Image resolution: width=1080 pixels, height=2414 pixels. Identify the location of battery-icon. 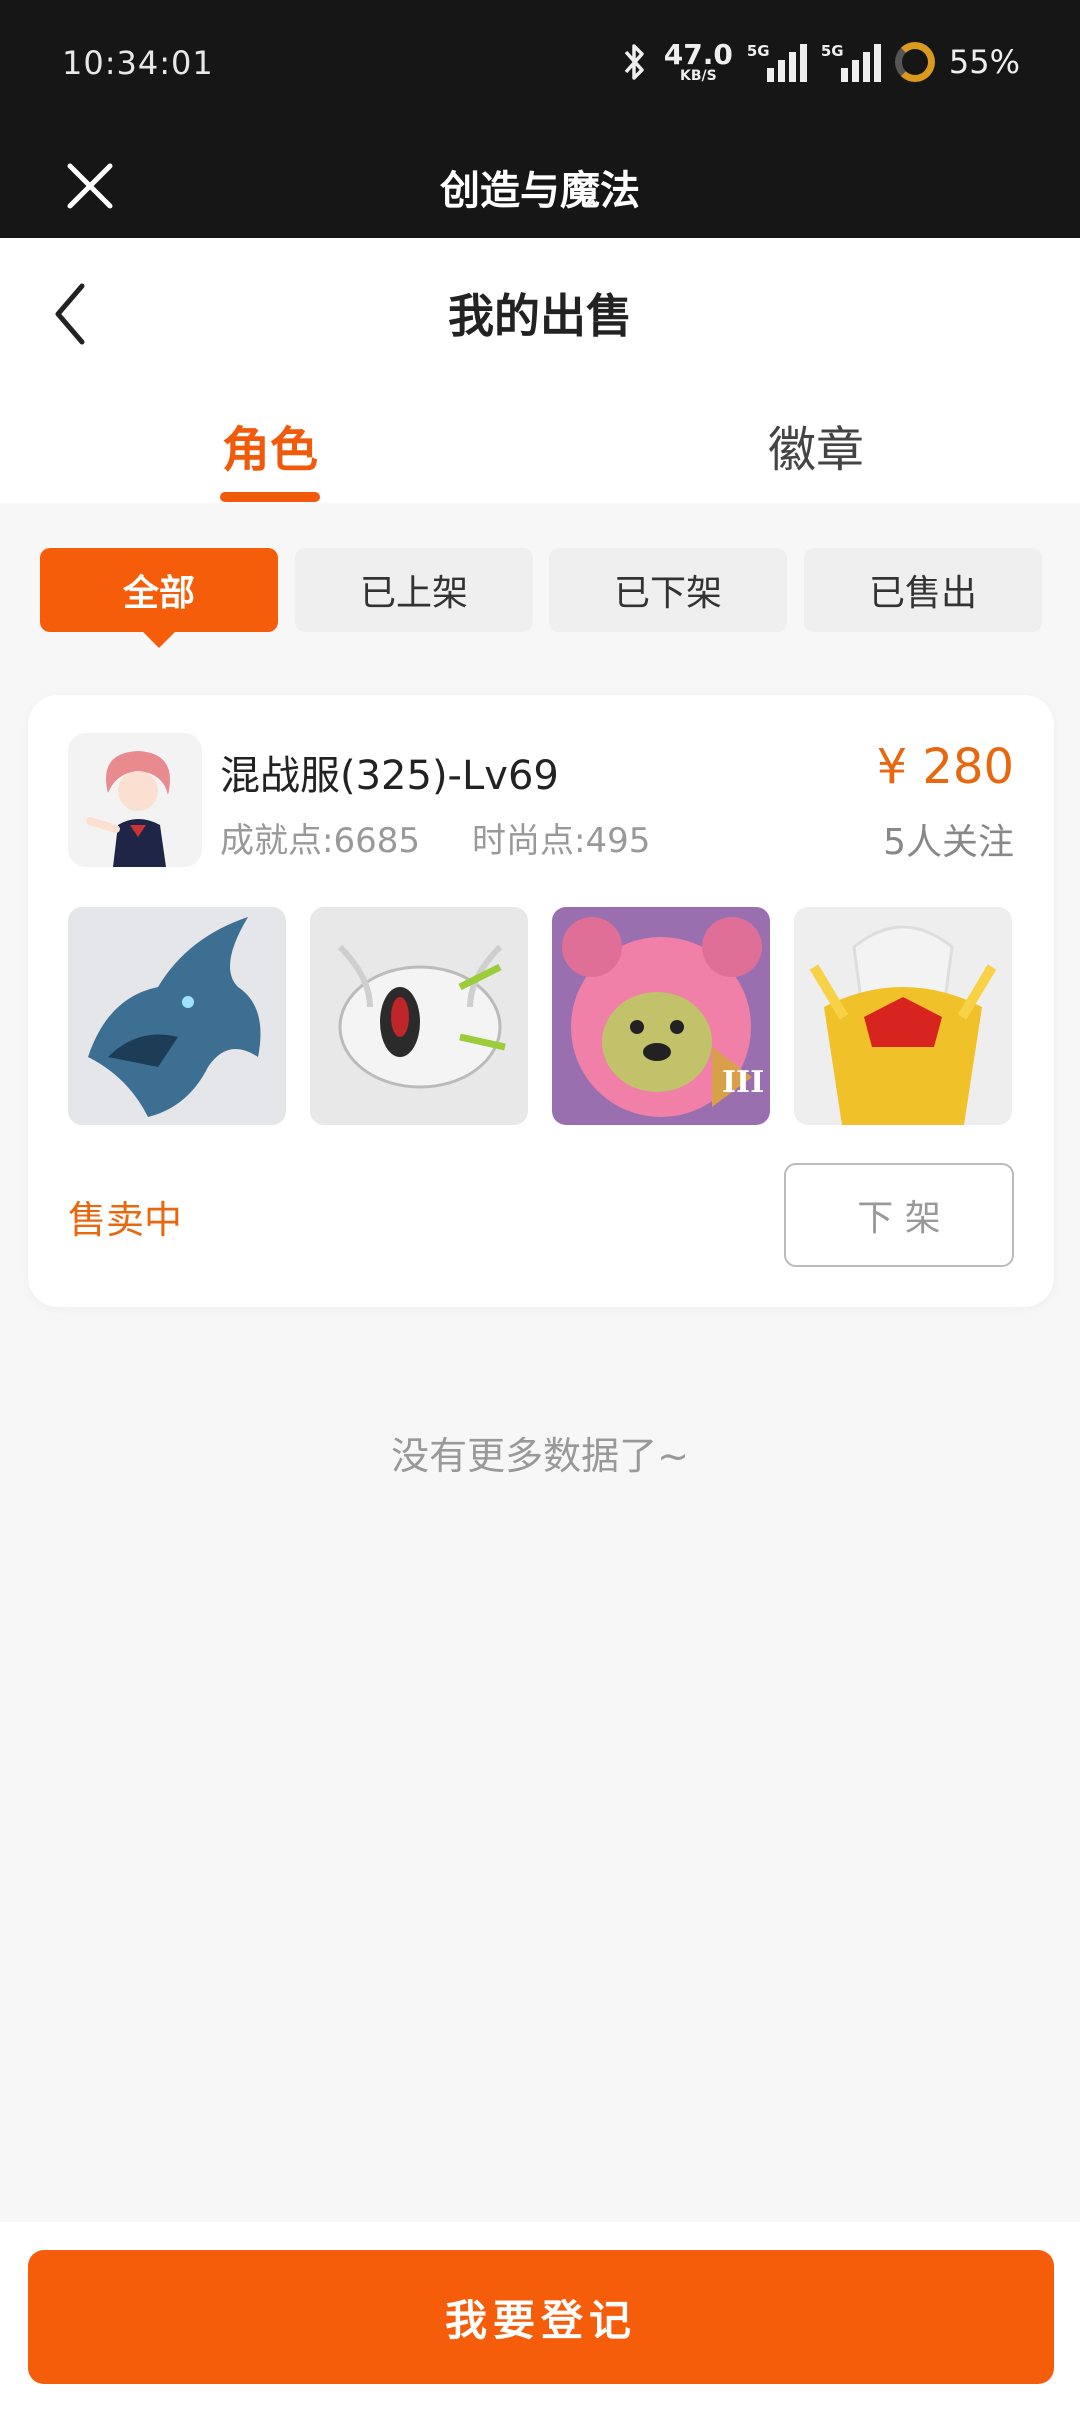
(914, 62).